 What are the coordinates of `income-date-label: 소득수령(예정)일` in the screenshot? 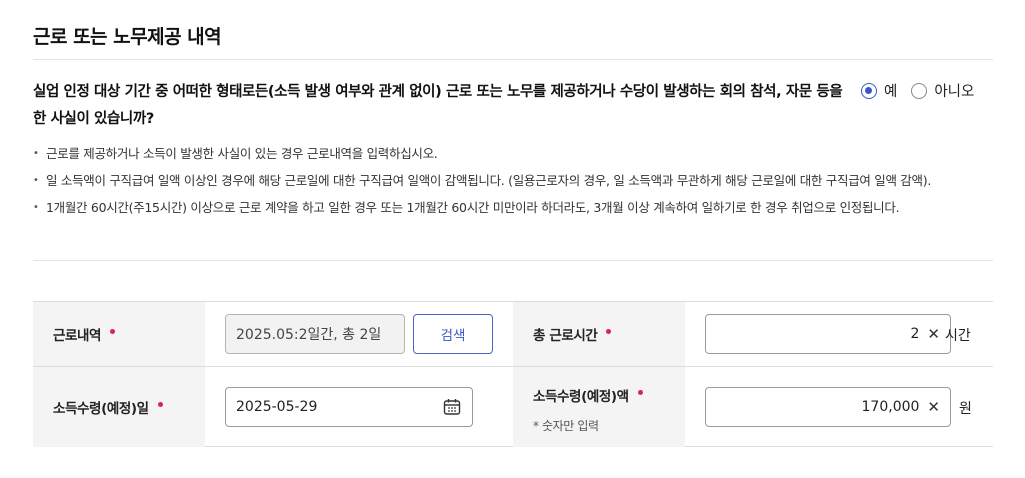 It's located at (101, 409).